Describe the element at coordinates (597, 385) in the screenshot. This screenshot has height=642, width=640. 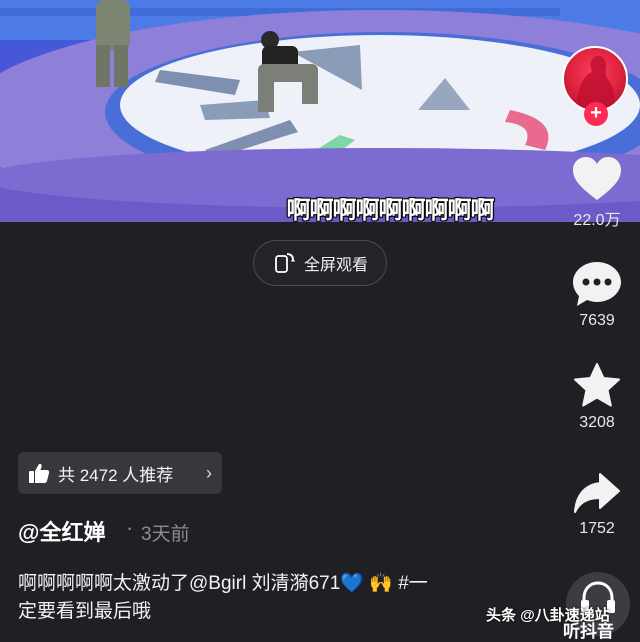
I see `star-icon` at that location.